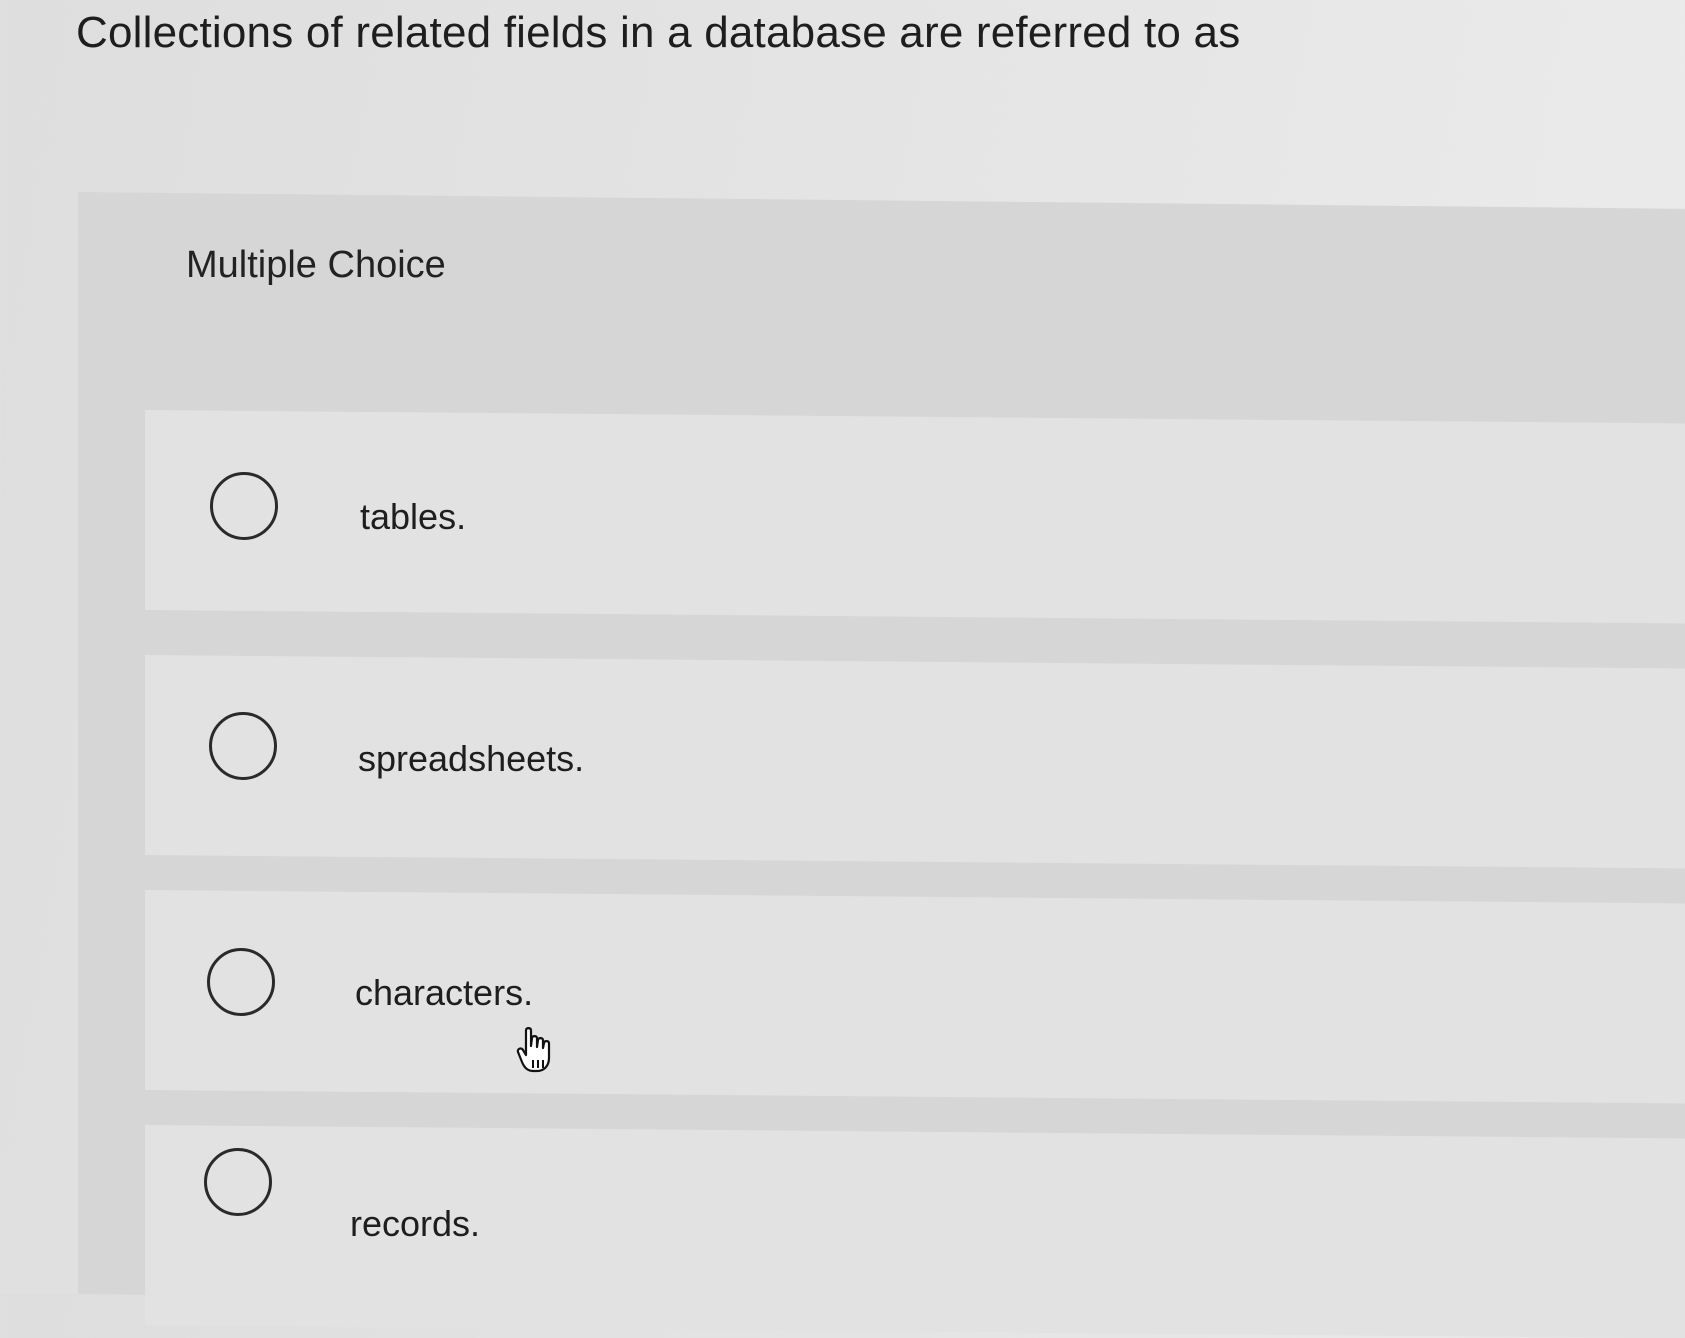  What do you see at coordinates (413, 517) in the screenshot?
I see `option-label-1: tables.` at bounding box center [413, 517].